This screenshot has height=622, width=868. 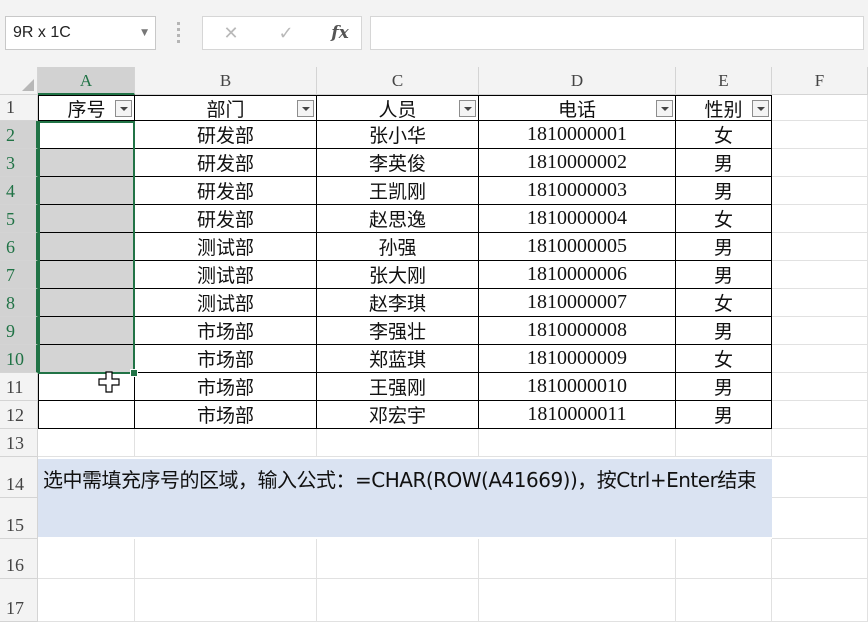 I want to click on table-cell: 张大刚, so click(x=398, y=275).